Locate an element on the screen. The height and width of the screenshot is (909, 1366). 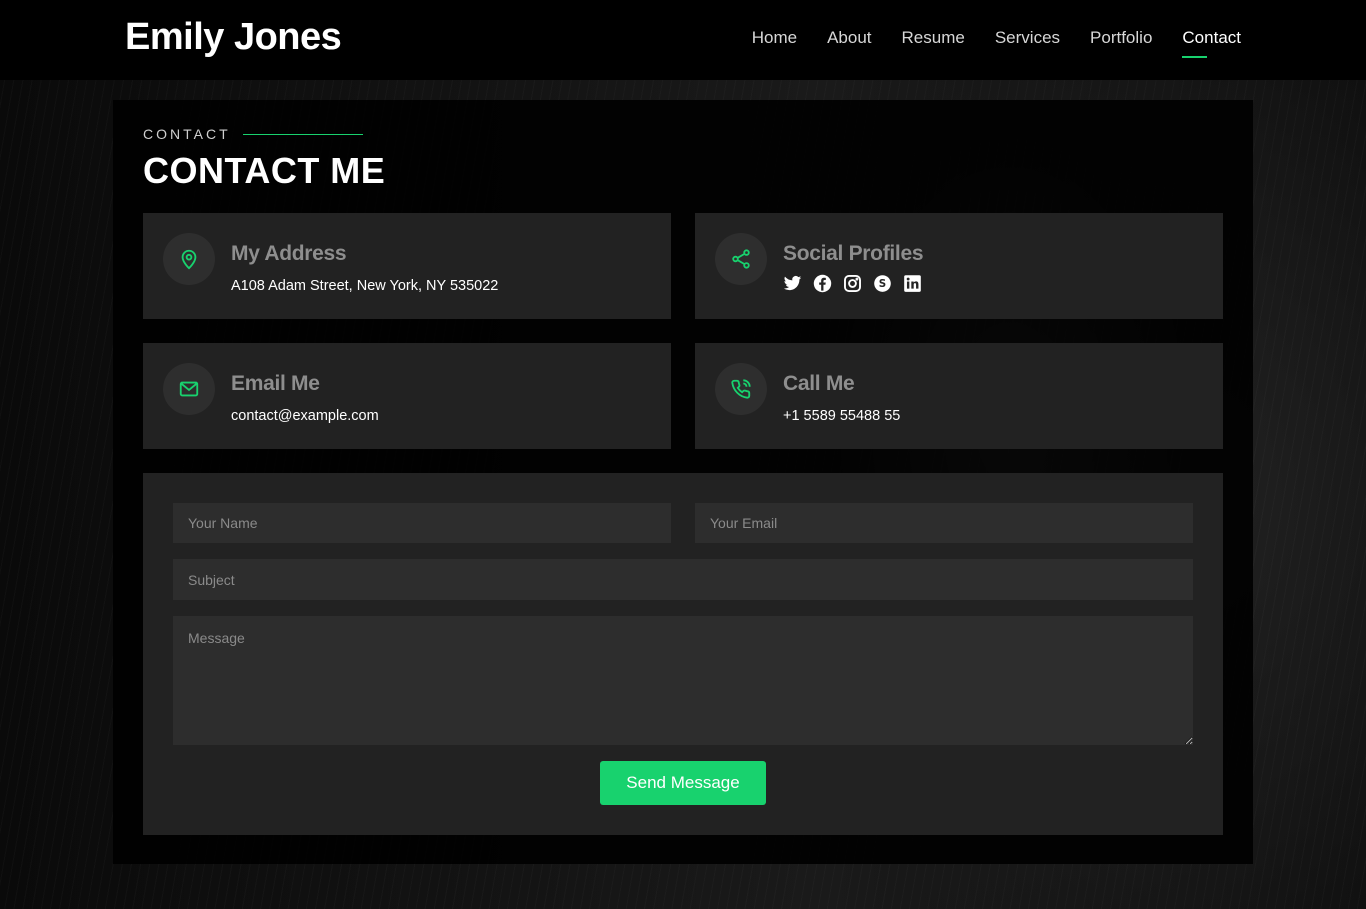
map-pin-icon is located at coordinates (189, 259).